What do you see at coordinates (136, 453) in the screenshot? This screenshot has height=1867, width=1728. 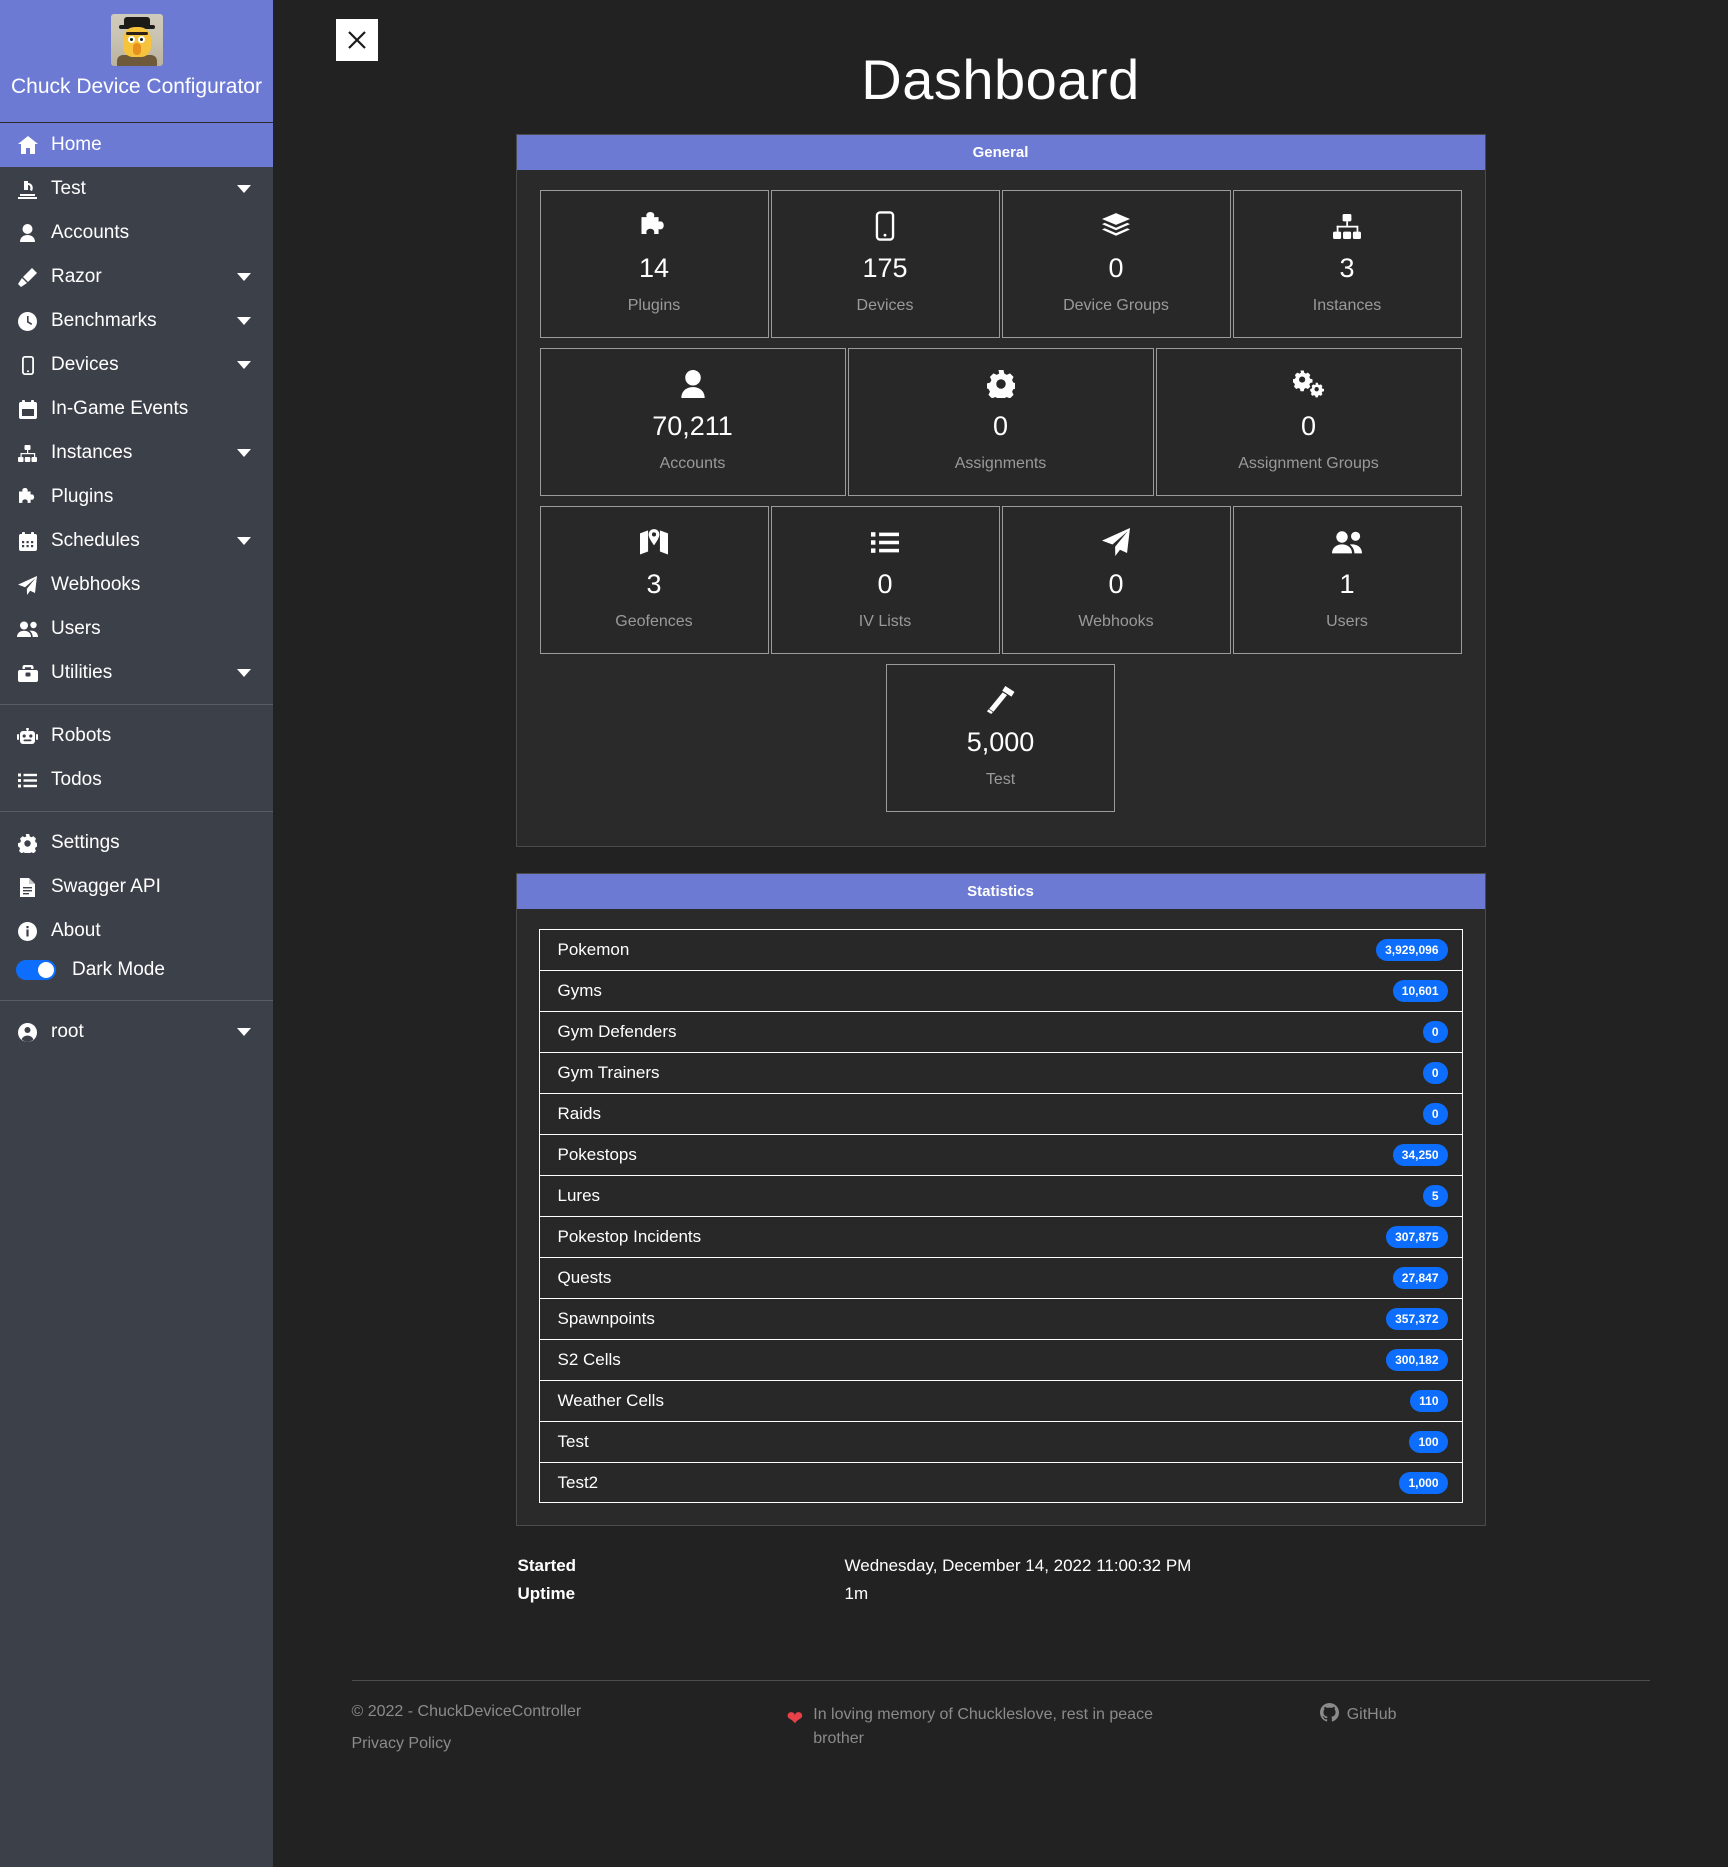 I see `sidebar-item-instances: Instances` at bounding box center [136, 453].